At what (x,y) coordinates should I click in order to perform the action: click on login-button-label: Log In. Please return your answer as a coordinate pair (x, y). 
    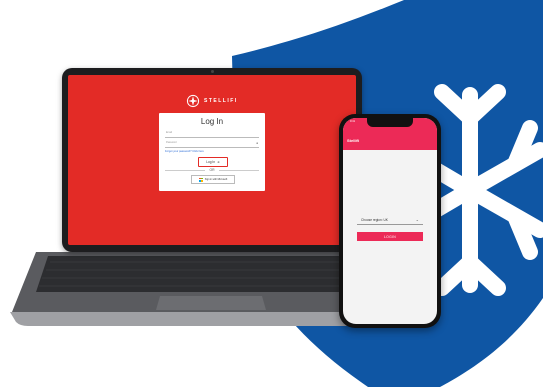
    Looking at the image, I should click on (211, 162).